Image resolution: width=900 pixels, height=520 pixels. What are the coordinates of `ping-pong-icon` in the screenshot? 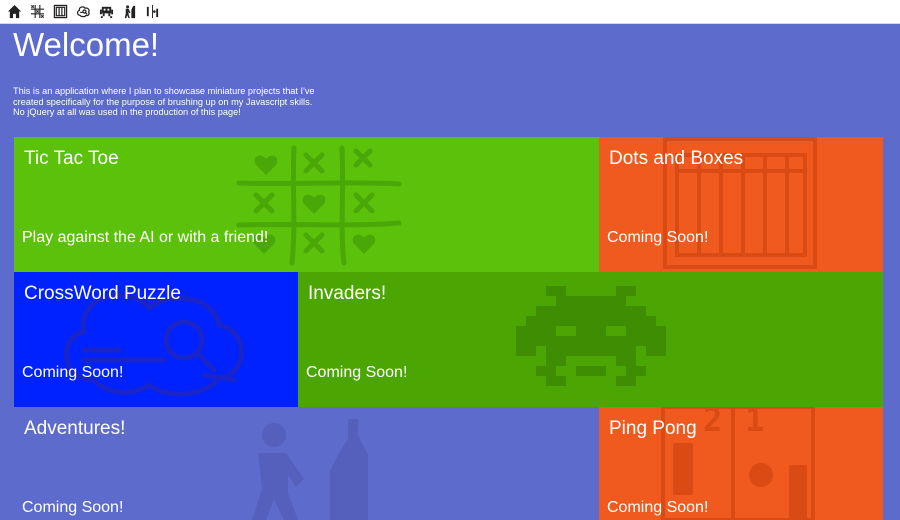 It's located at (152, 11).